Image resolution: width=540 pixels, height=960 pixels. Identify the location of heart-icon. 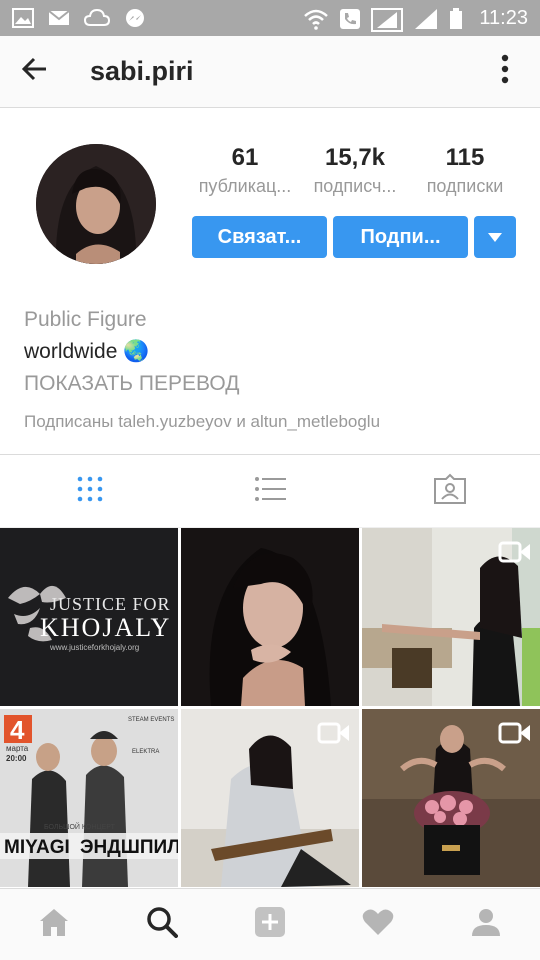
(378, 924).